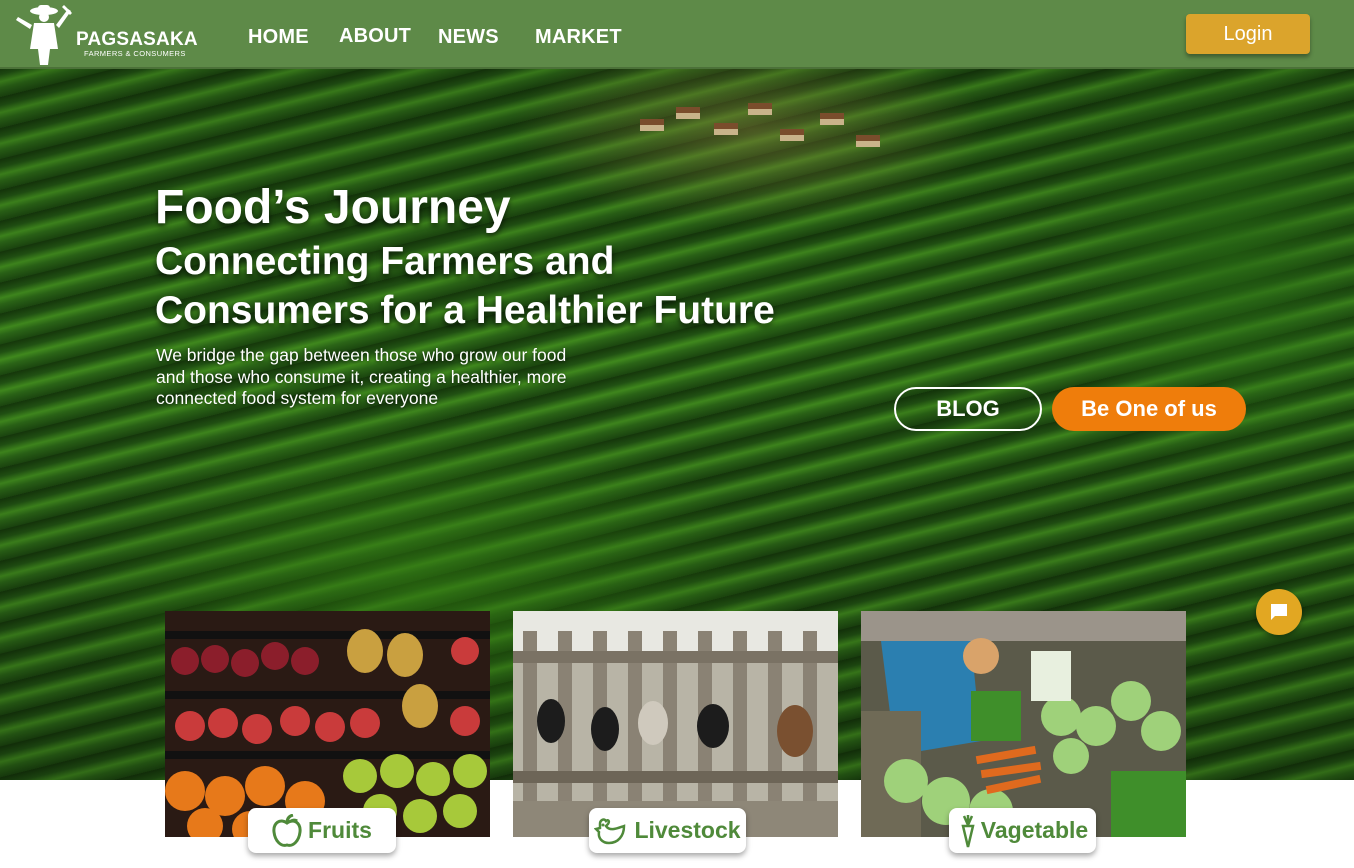 The width and height of the screenshot is (1354, 868). Describe the element at coordinates (135, 53) in the screenshot. I see `brand-tagline: FARMERS & CONSUMERS` at that location.